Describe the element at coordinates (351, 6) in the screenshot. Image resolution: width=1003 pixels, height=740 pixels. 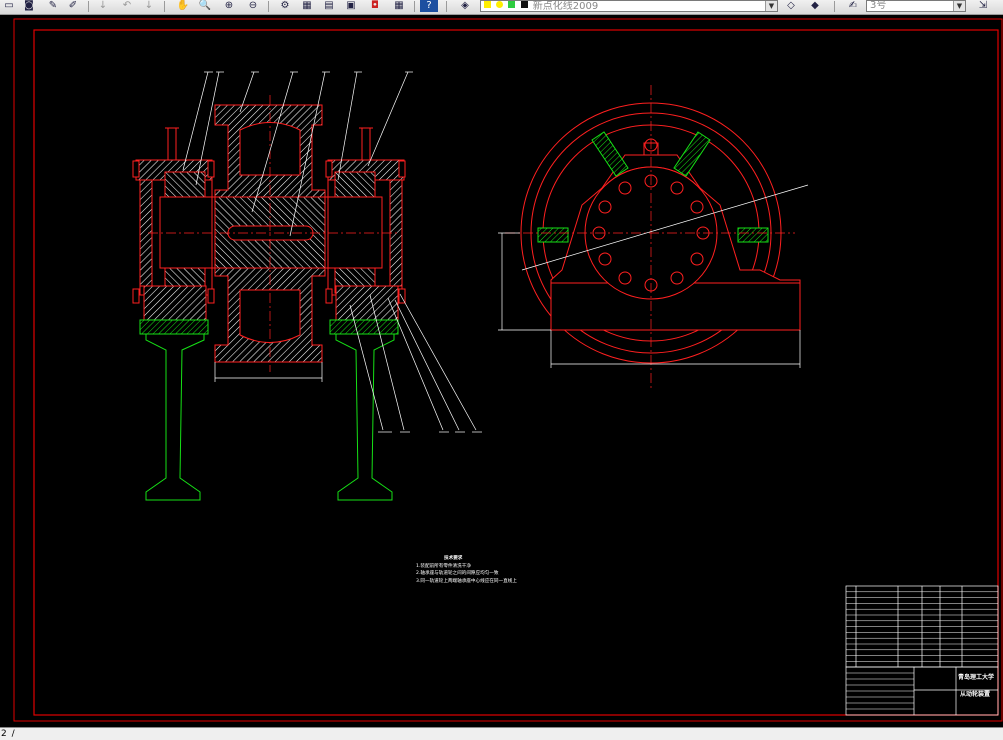
I see `sheet-set-icon: ▣` at that location.